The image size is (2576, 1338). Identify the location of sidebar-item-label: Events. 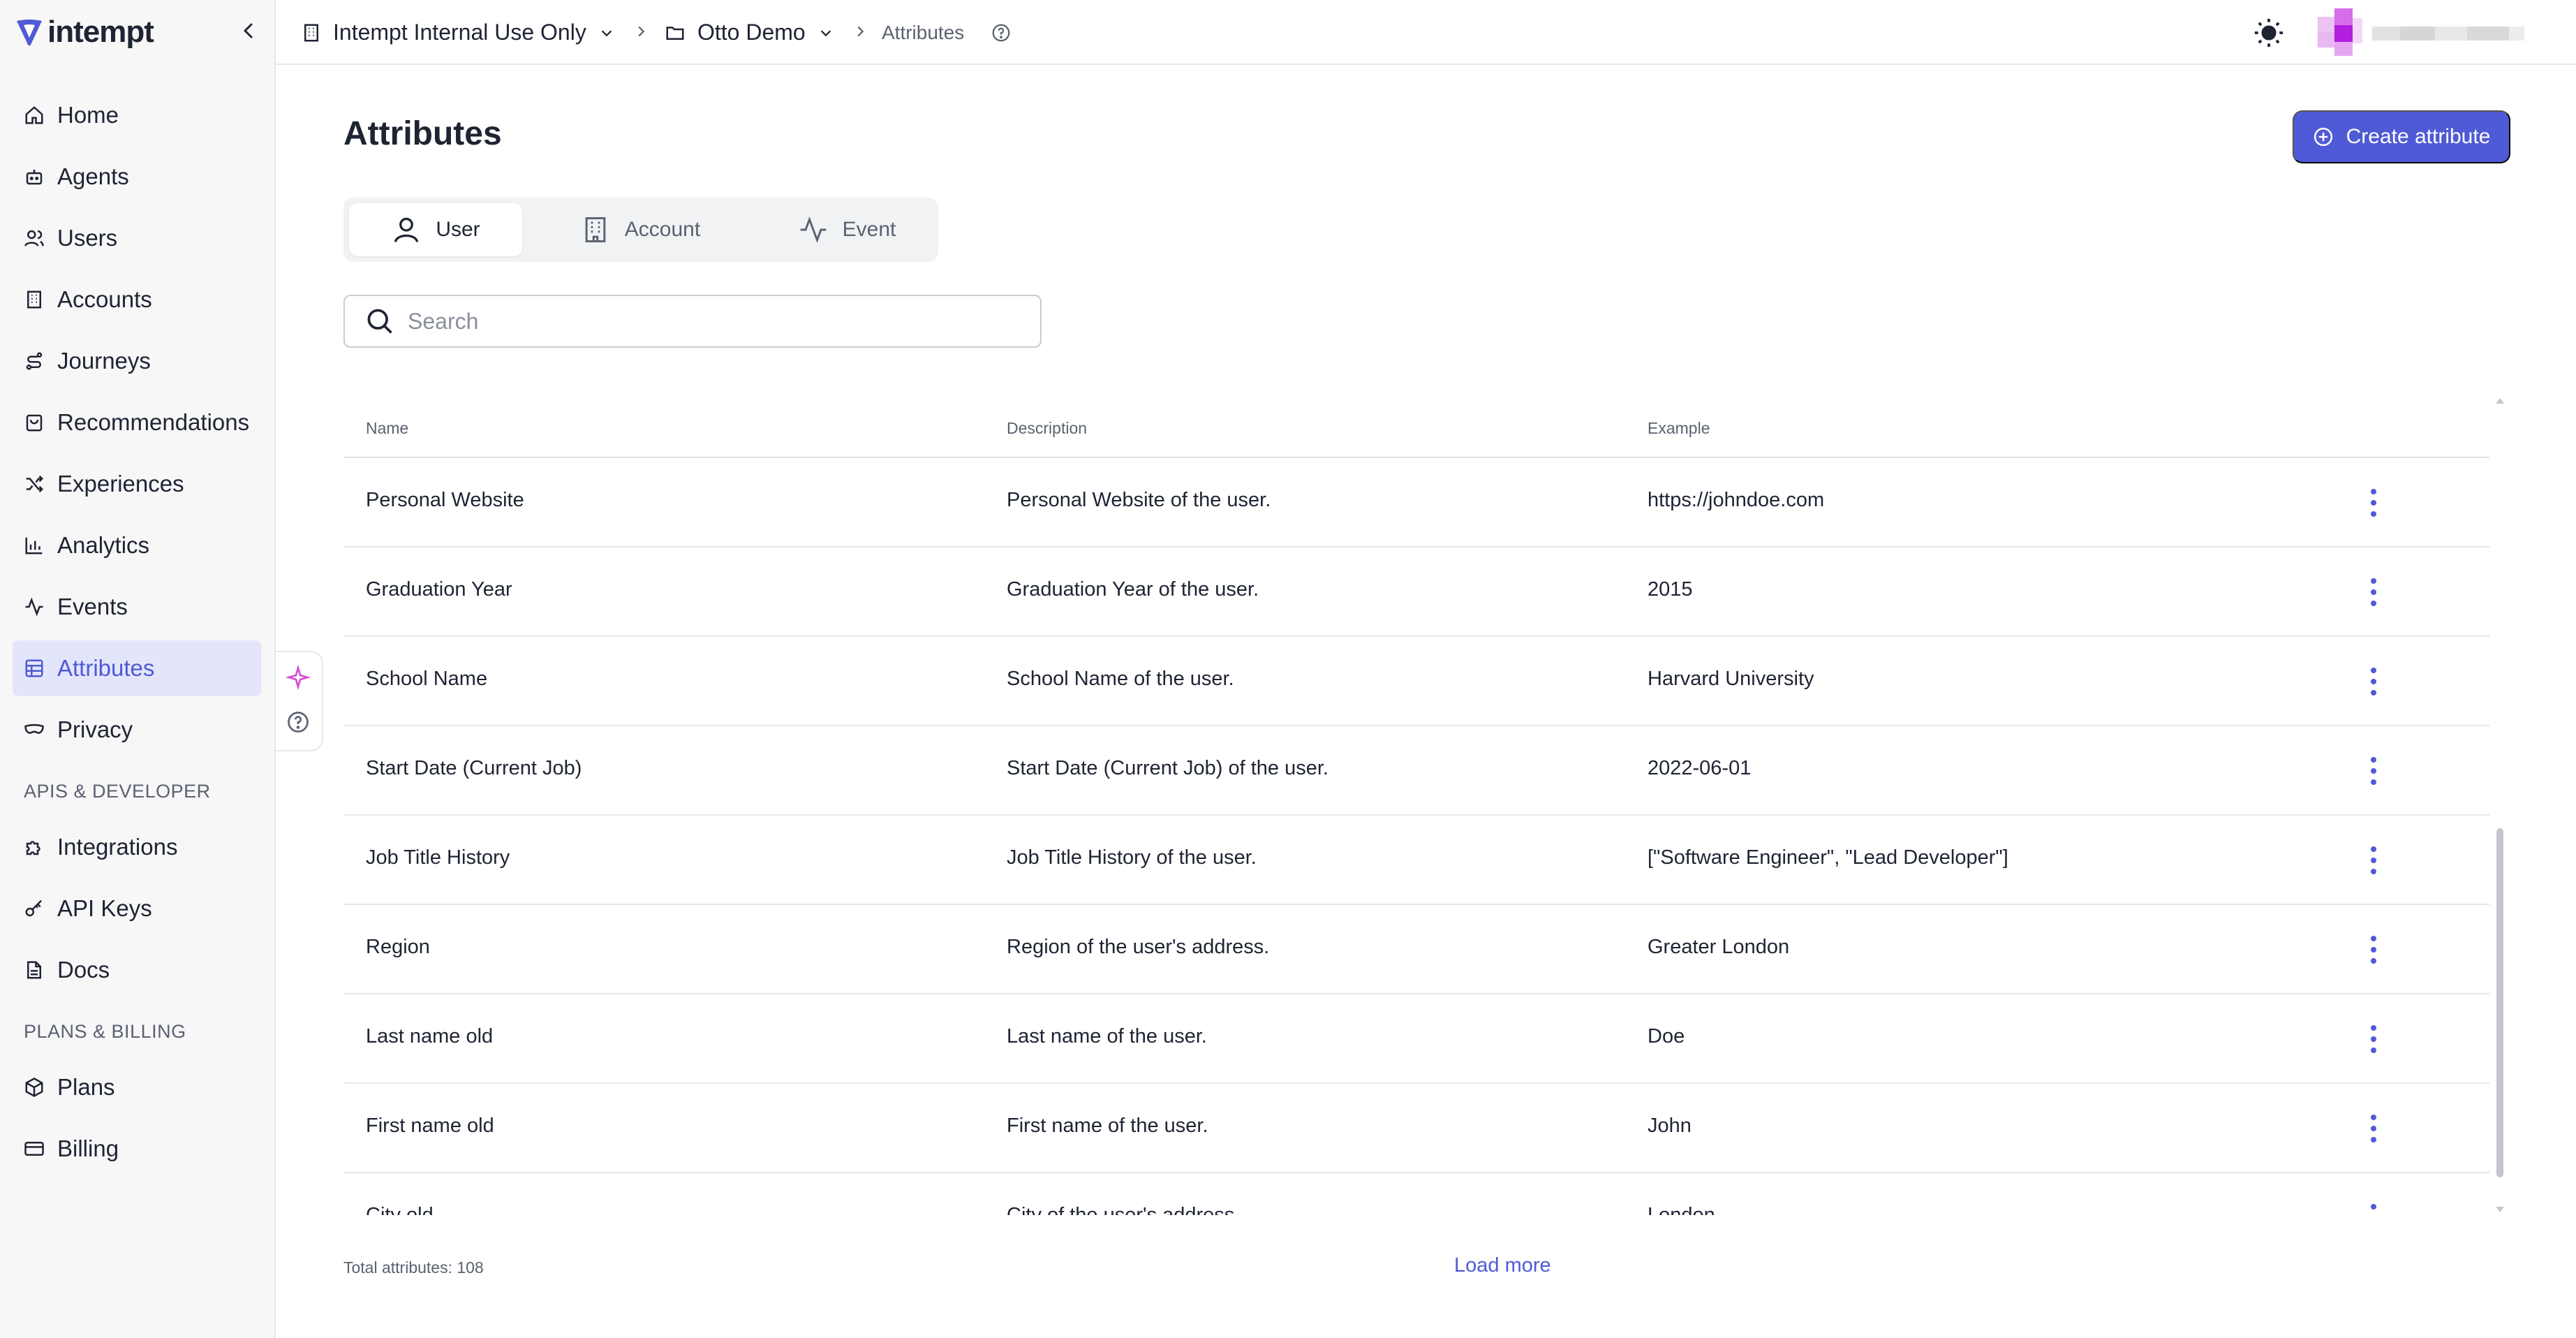
(92, 606).